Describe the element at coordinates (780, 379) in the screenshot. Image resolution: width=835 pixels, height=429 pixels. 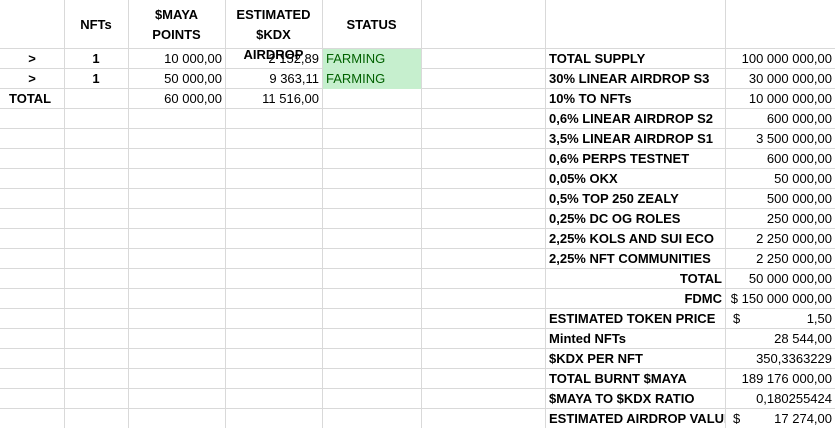
I see `extra-value: 189 176 000,00` at that location.